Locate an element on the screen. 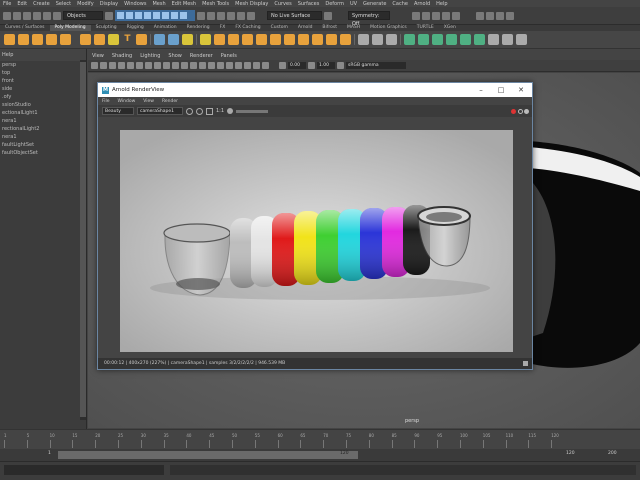 The height and width of the screenshot is (480, 640). multi-cut-icon is located at coordinates (275, 39).